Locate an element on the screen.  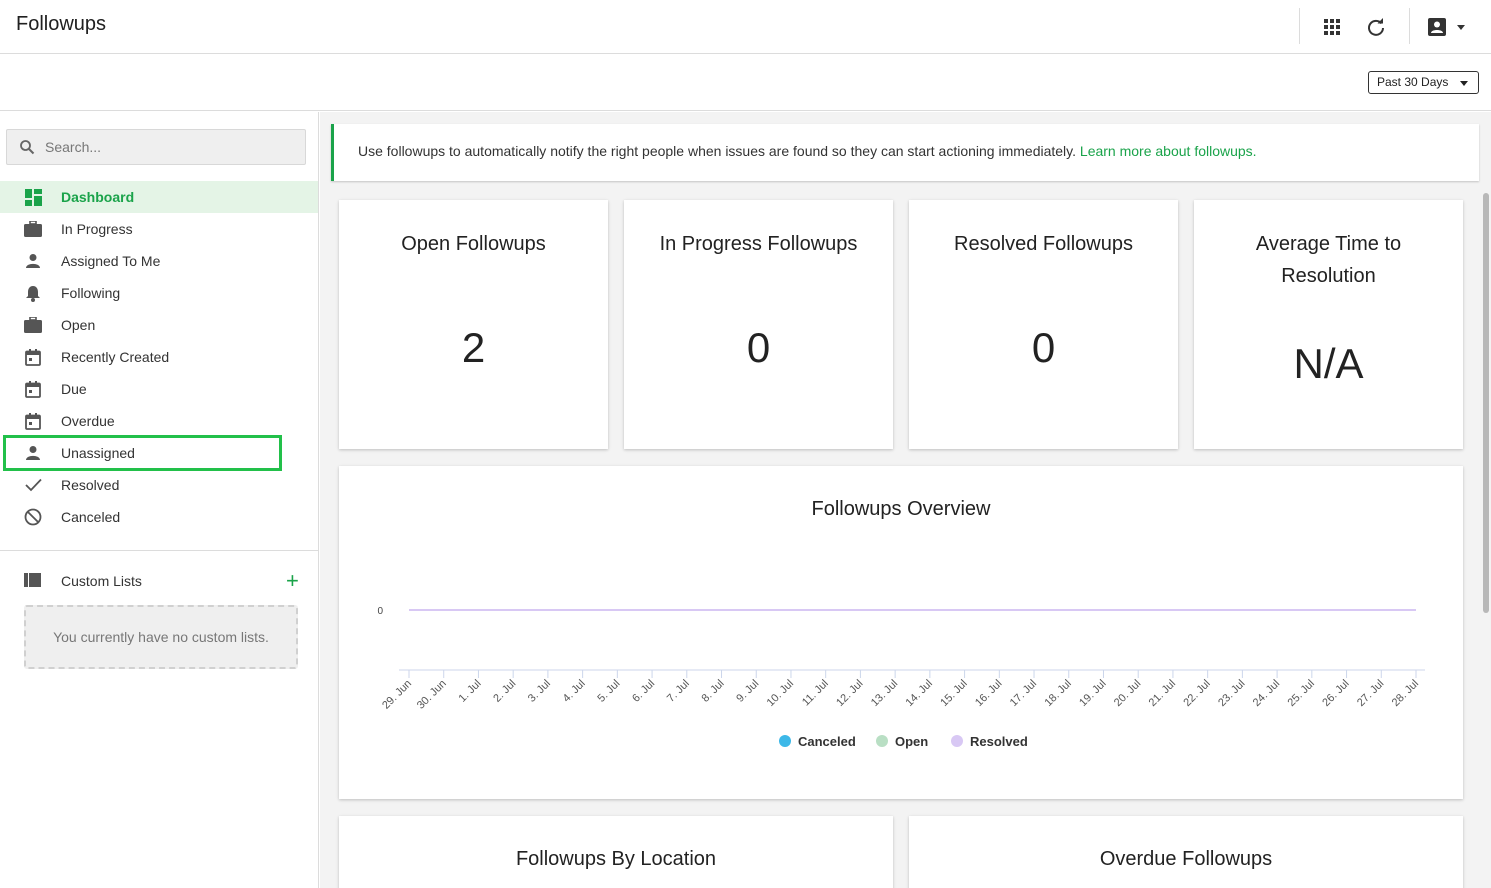
legend-label: Open is located at coordinates (911, 741).